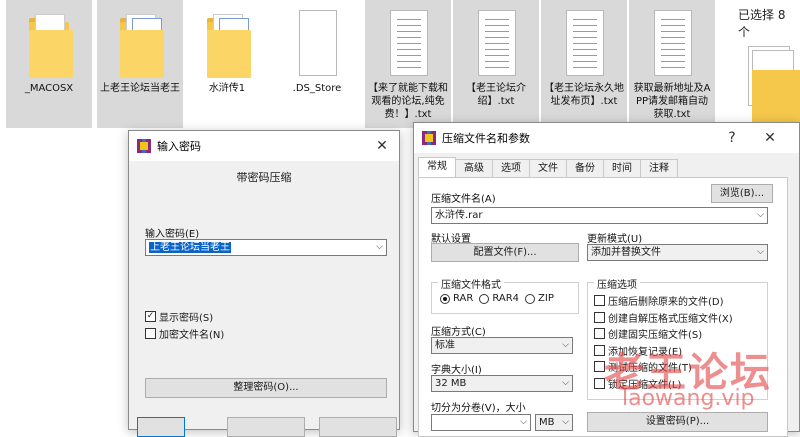  I want to click on dictionary-value: 32 MB, so click(451, 383).